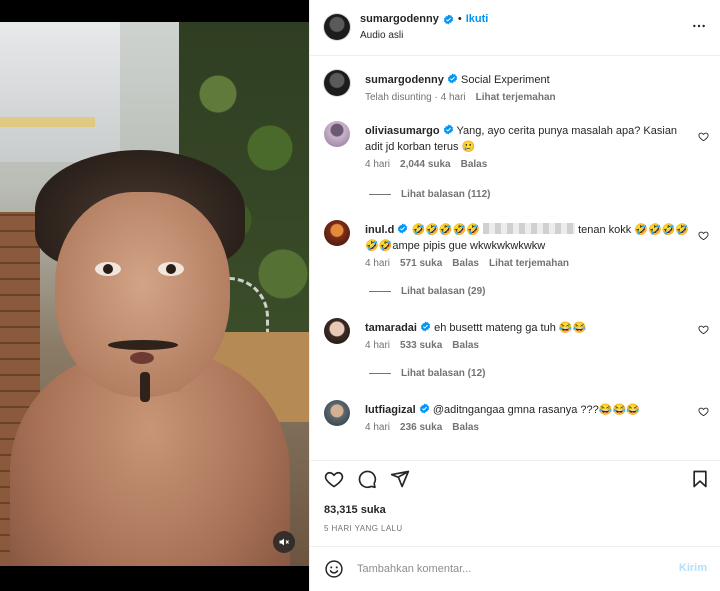 The image size is (720, 591). Describe the element at coordinates (445, 194) in the screenshot. I see `view-replies-label: Lihat balasan (112)` at that location.